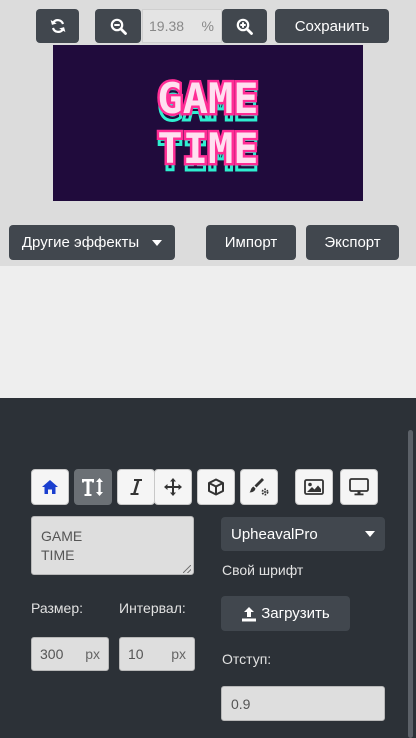 The height and width of the screenshot is (738, 416). Describe the element at coordinates (152, 608) in the screenshot. I see `spacing-label: Интервал:` at that location.